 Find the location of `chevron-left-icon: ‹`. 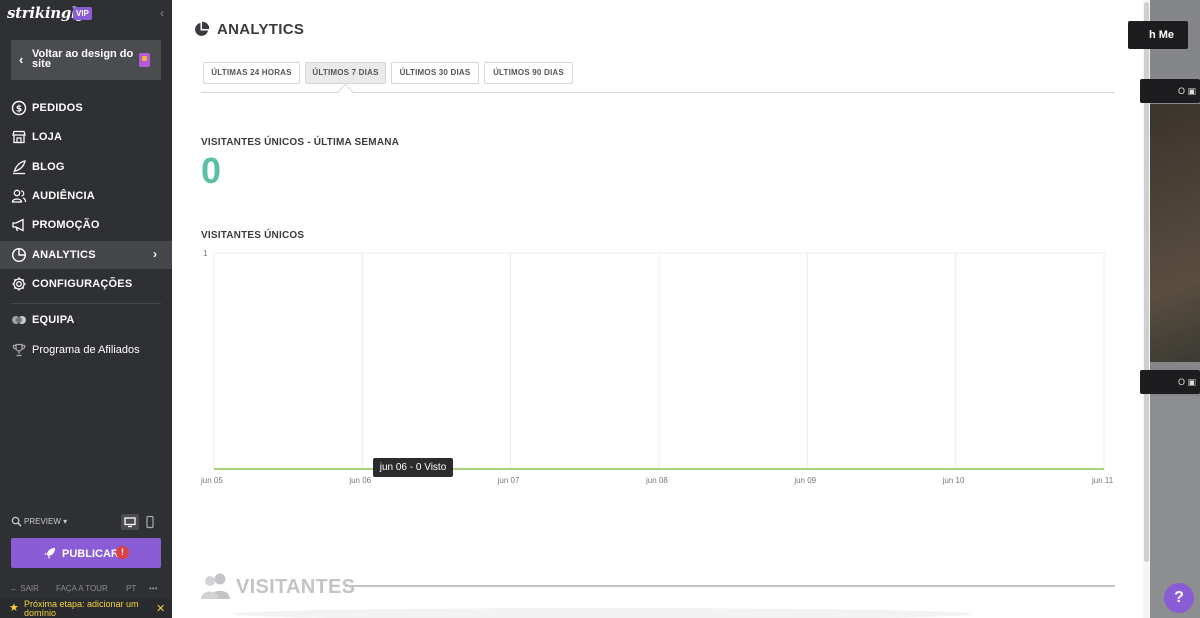

chevron-left-icon: ‹ is located at coordinates (21, 59).